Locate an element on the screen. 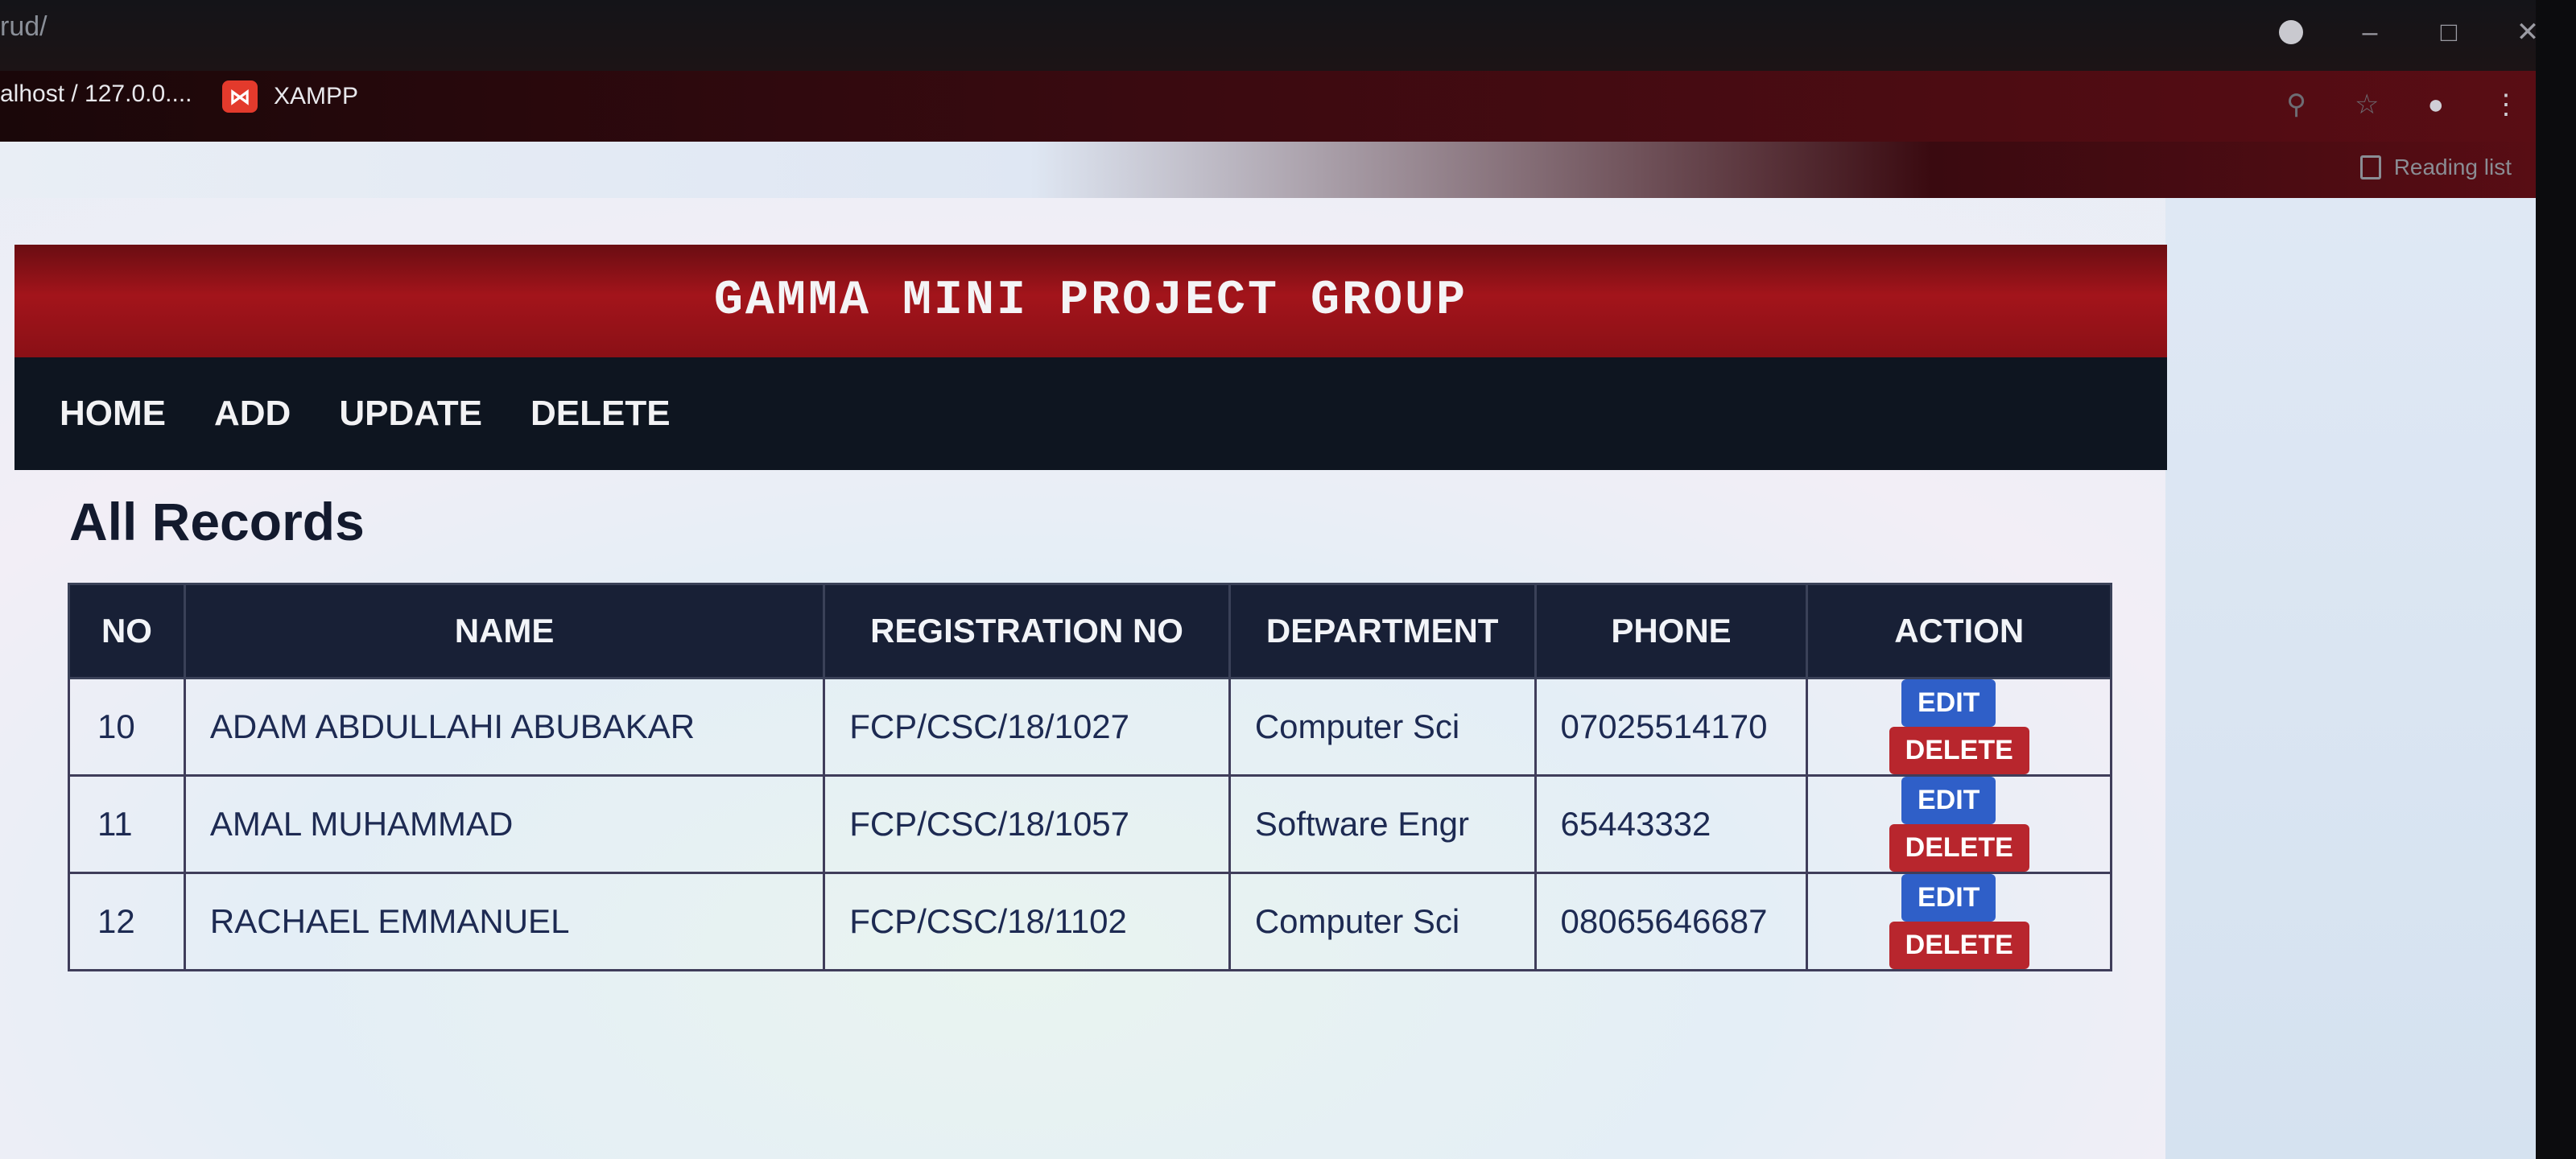 This screenshot has width=2576, height=1159. site-title: GAMMA MINI PROJECT GROUP is located at coordinates (1090, 301).